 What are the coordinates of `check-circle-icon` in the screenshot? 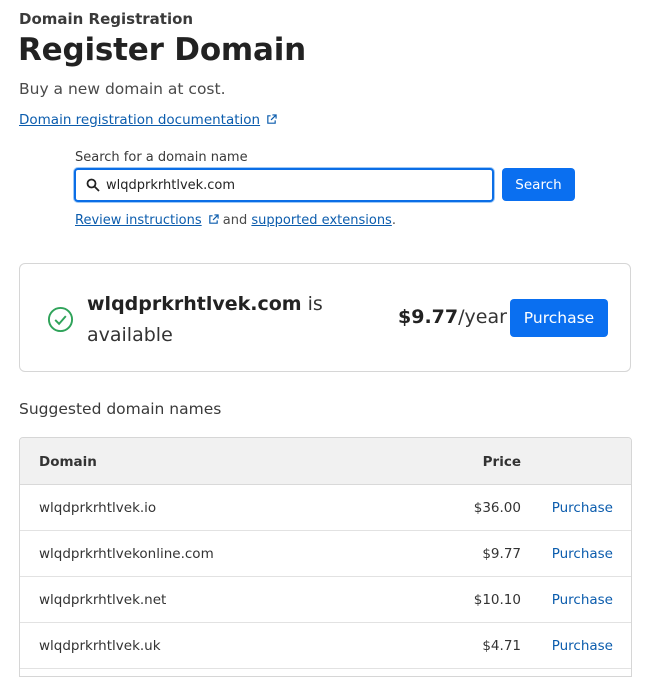 It's located at (60, 319).